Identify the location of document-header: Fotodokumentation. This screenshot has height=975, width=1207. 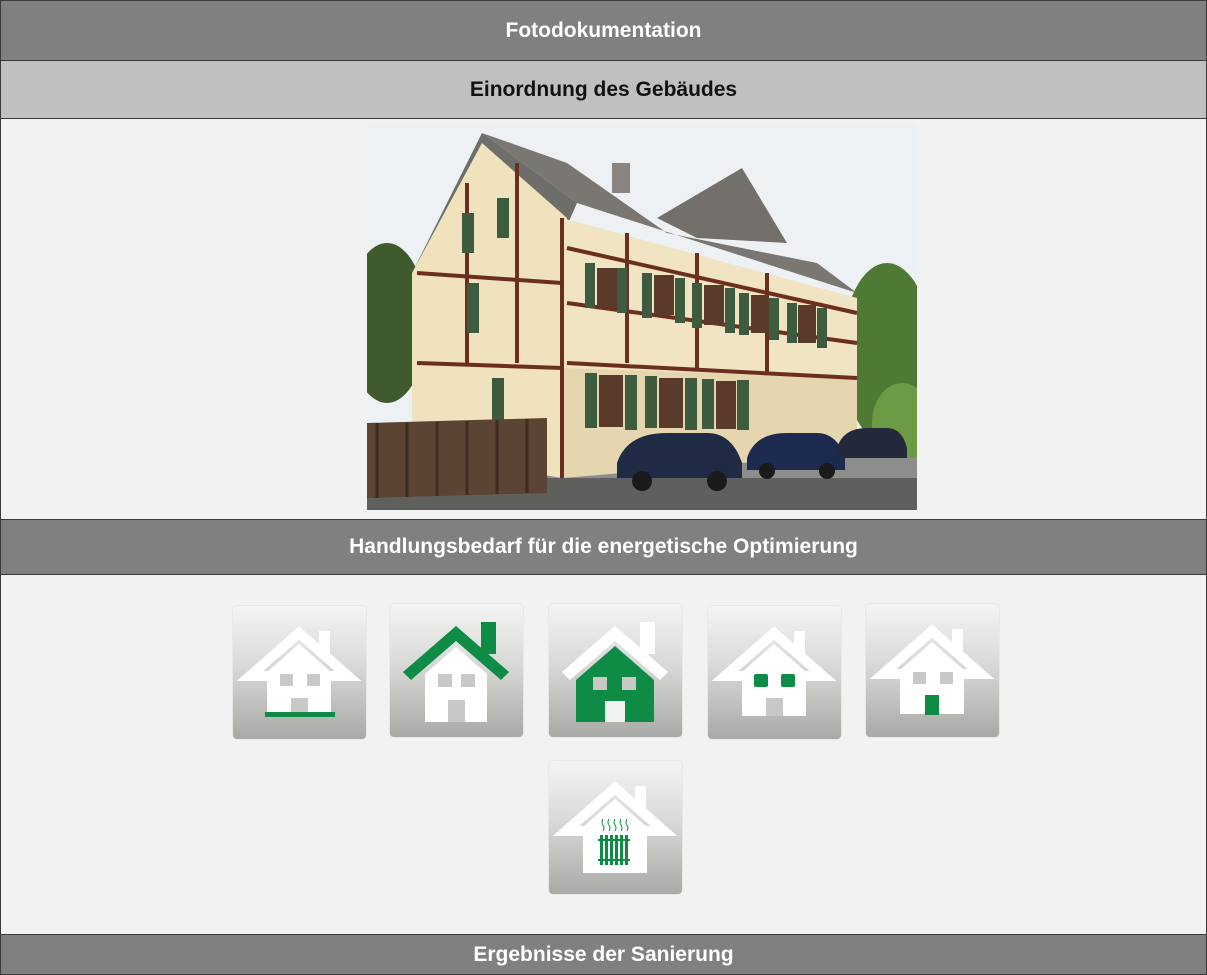
(603, 30).